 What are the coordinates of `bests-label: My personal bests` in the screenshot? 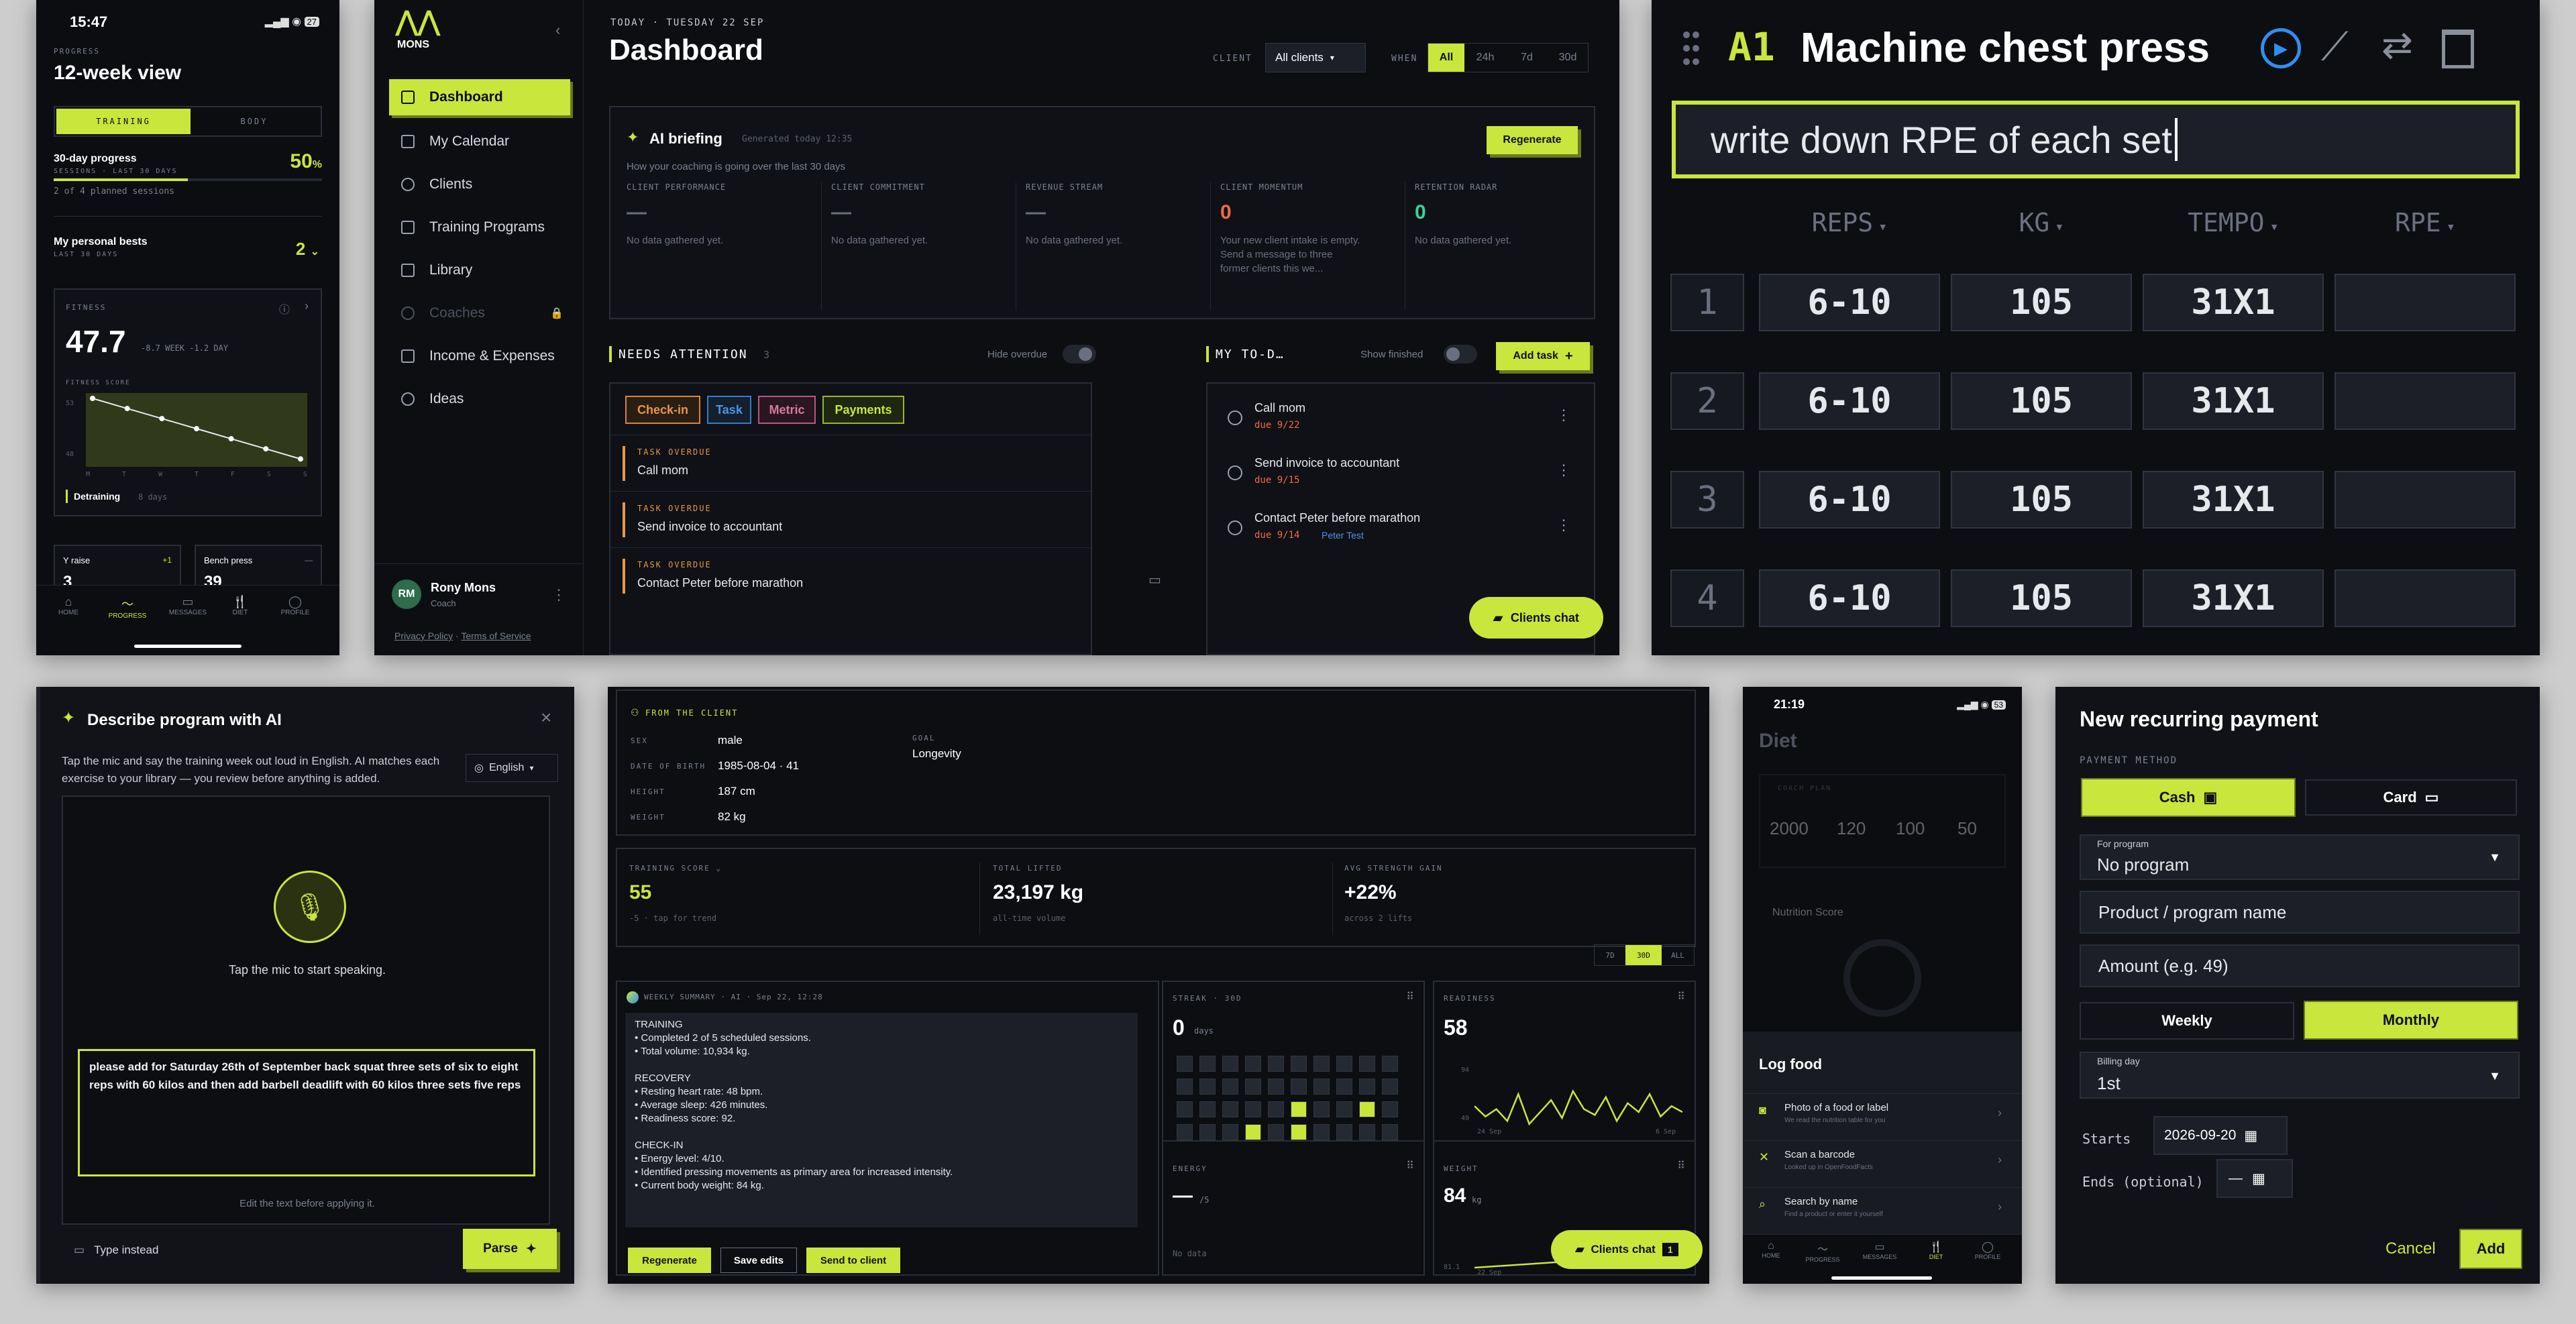 It's located at (101, 242).